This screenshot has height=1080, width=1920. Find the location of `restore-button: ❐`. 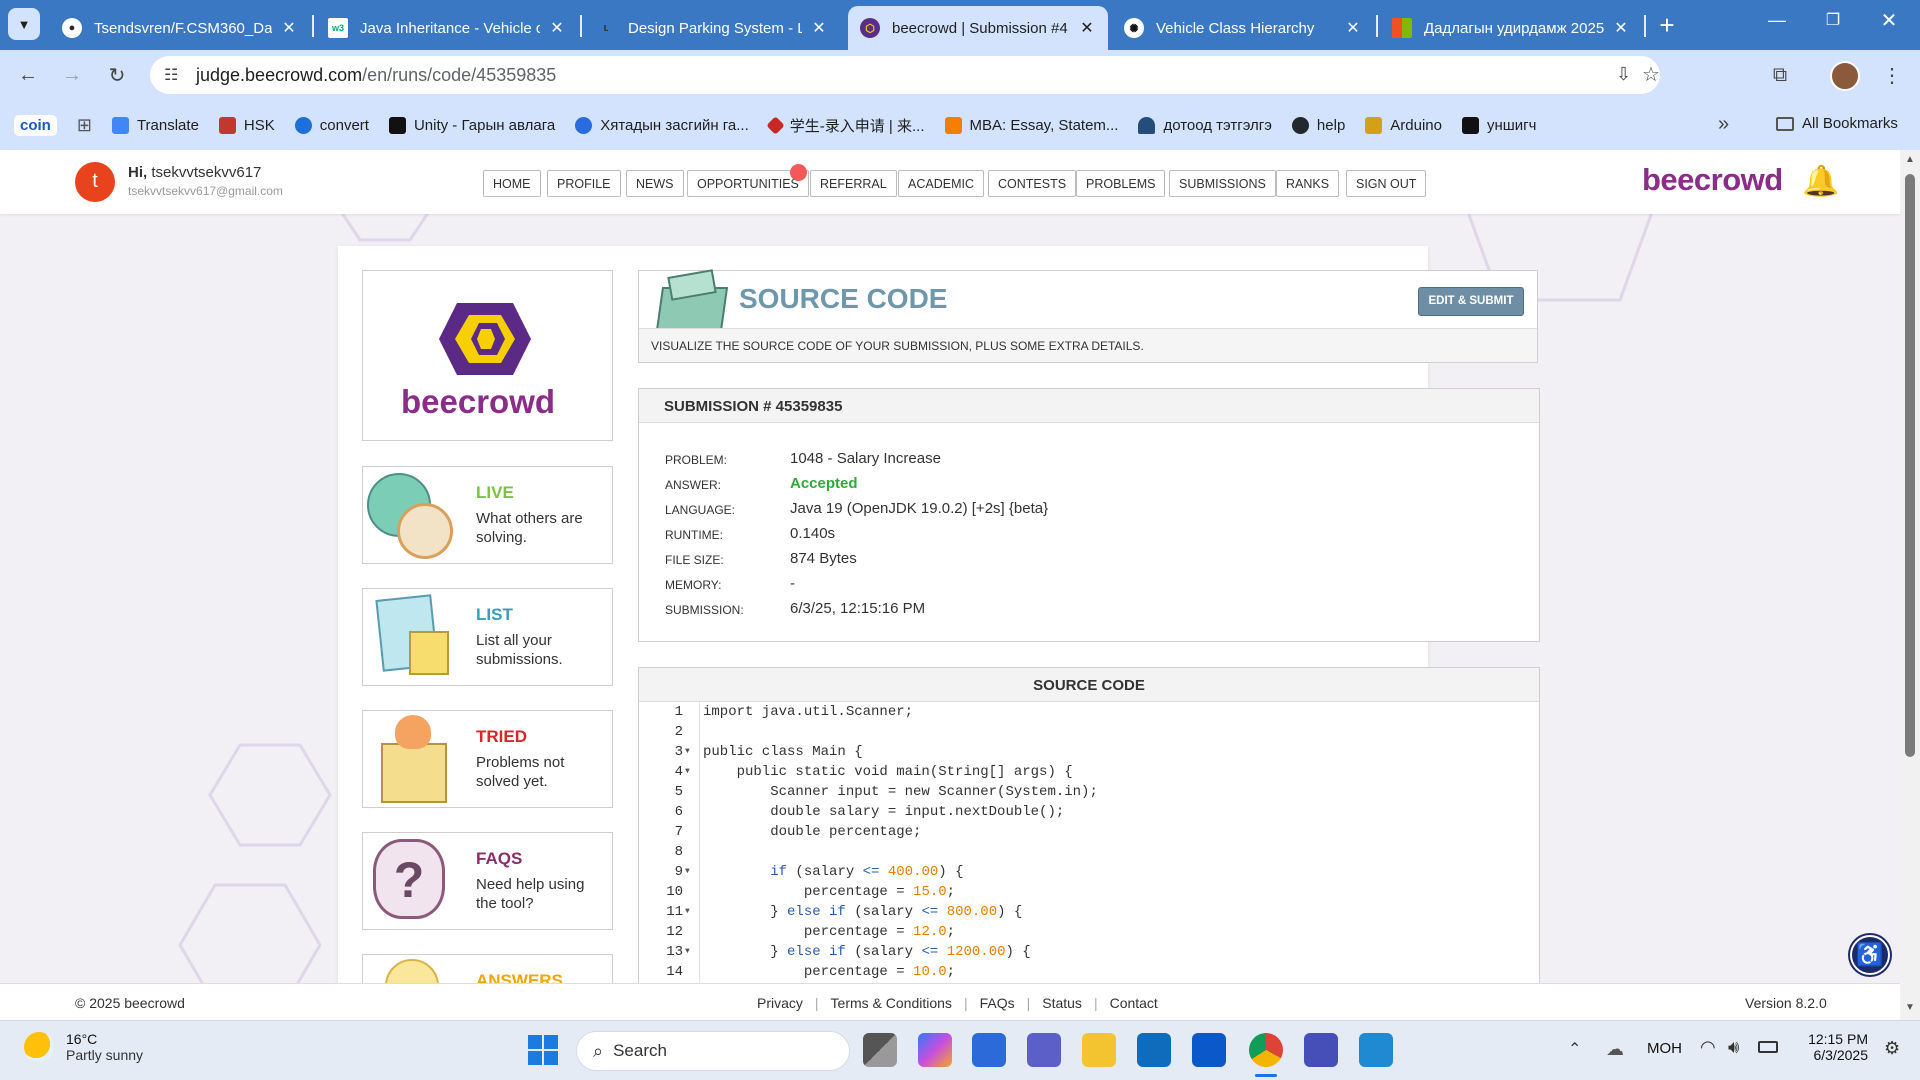

restore-button: ❐ is located at coordinates (1833, 25).